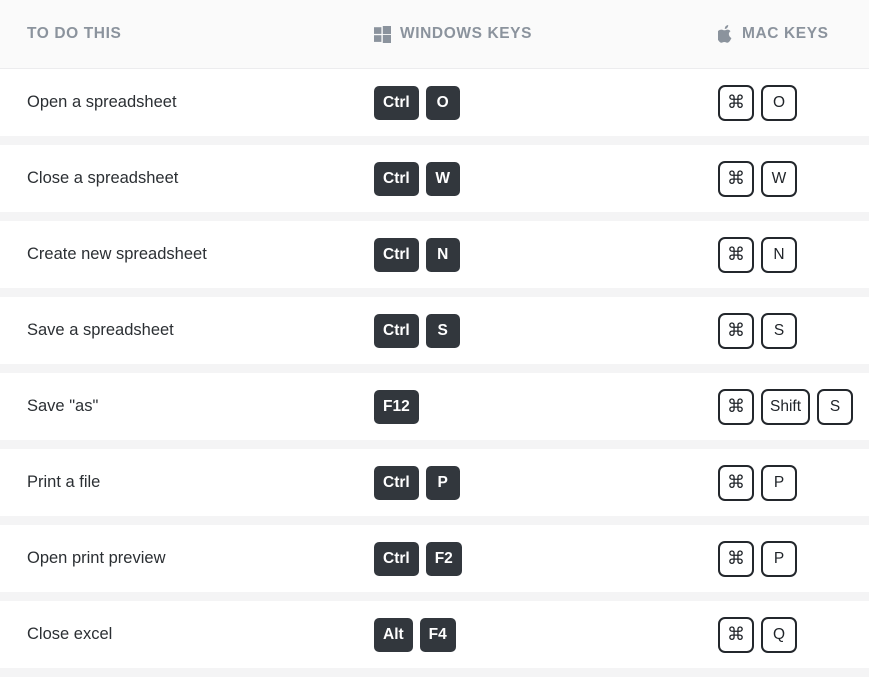 The width and height of the screenshot is (869, 677). What do you see at coordinates (757, 330) in the screenshot?
I see `mac-key-group: ⌘ S` at bounding box center [757, 330].